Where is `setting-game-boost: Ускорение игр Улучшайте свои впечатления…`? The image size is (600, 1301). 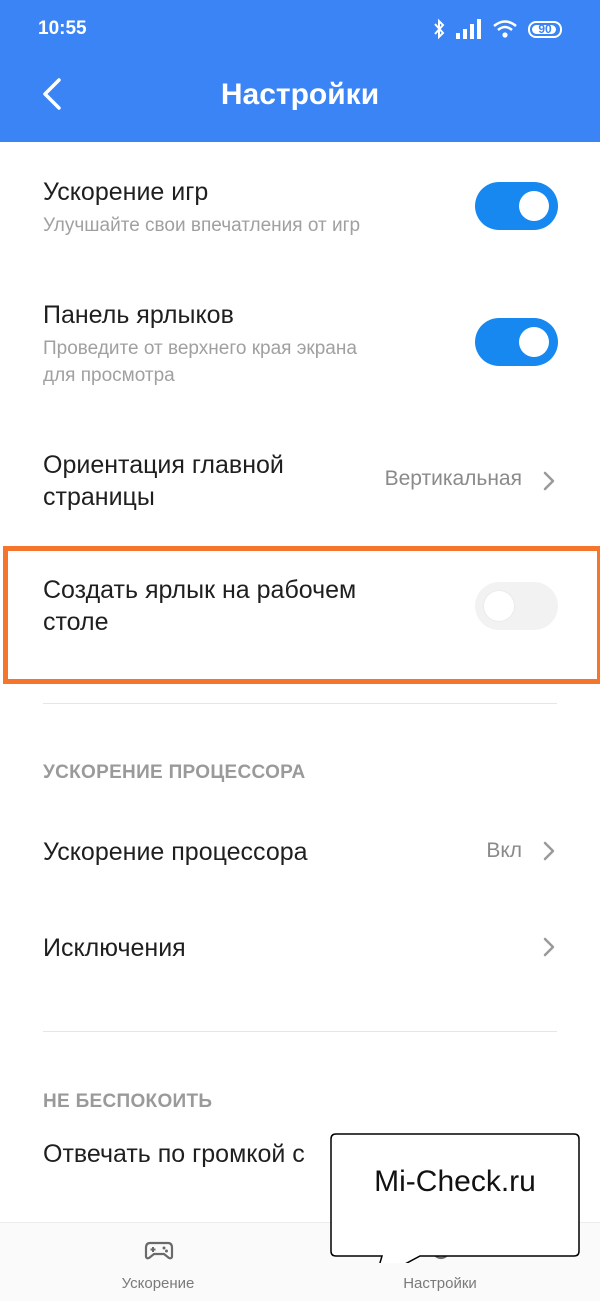 setting-game-boost: Ускорение игр Улучшайте свои впечатления… is located at coordinates (300, 217).